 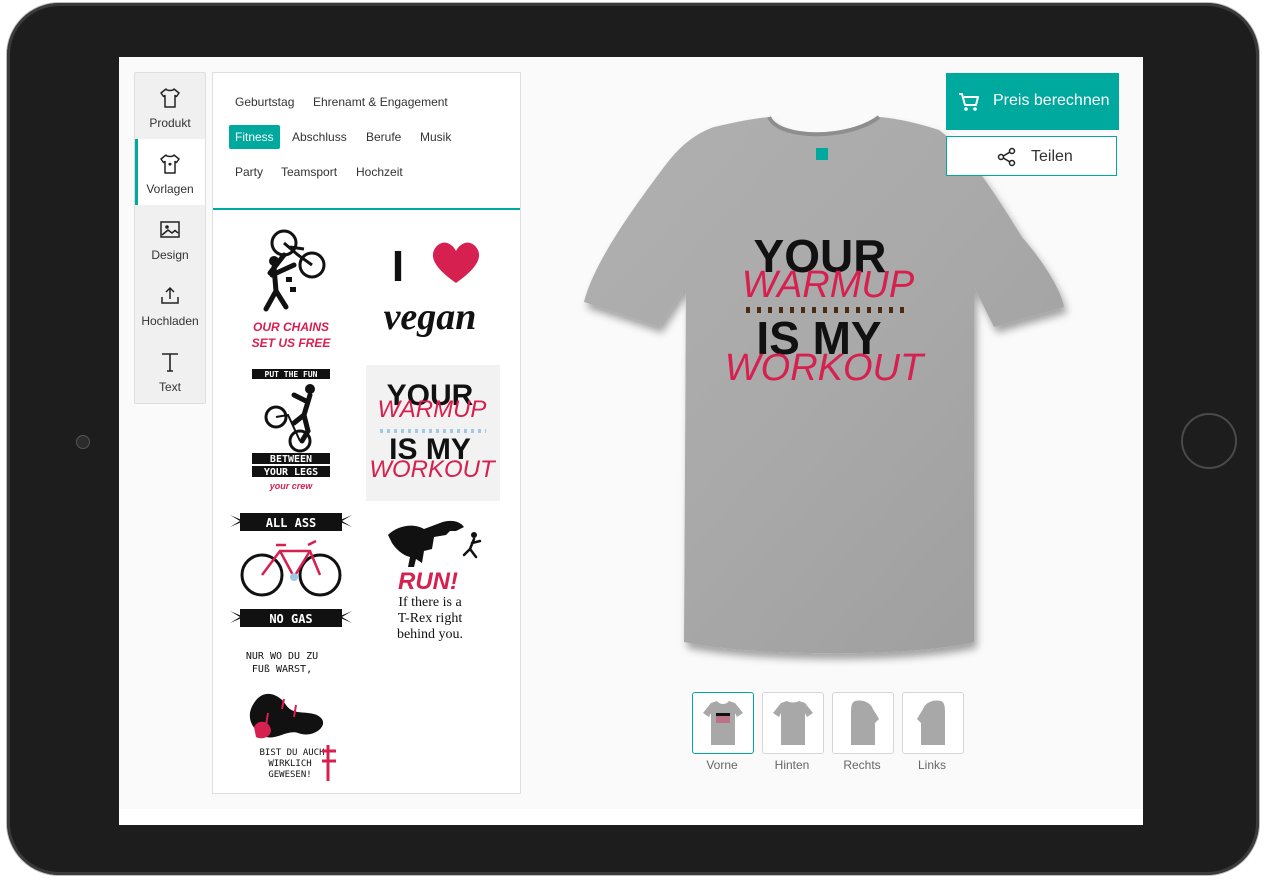 I want to click on template-text: I, so click(x=398, y=266).